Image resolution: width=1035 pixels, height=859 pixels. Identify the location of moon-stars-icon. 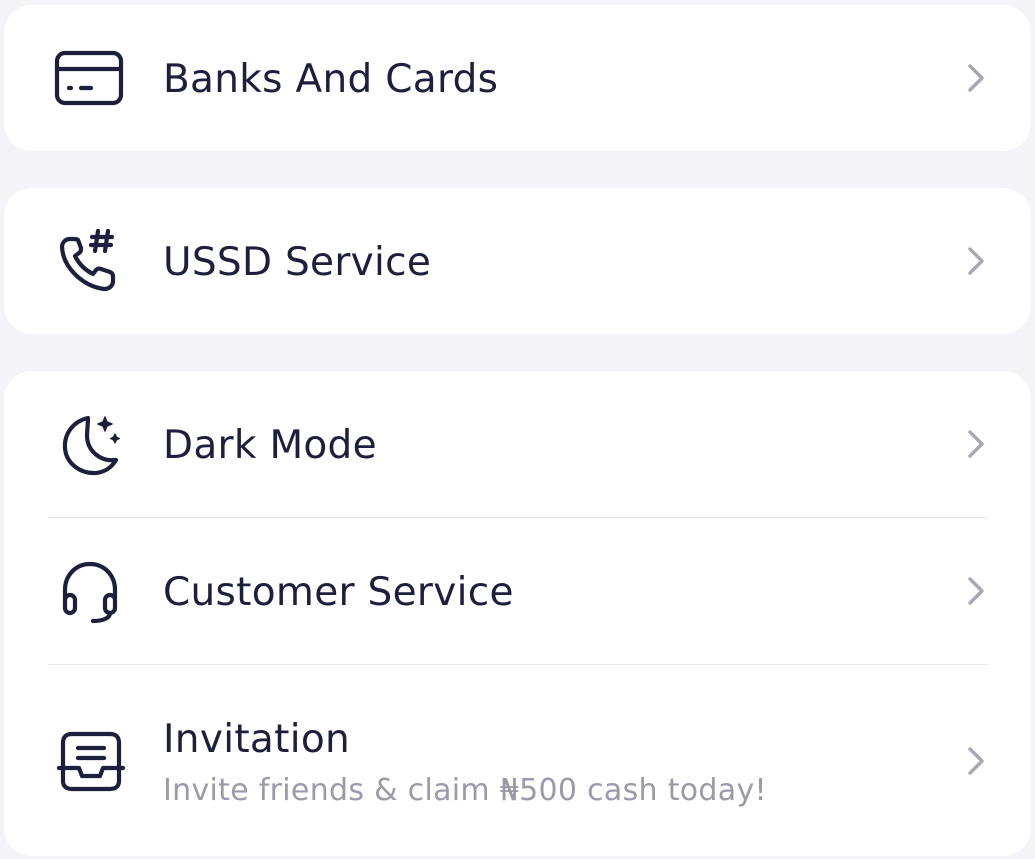
(92, 444).